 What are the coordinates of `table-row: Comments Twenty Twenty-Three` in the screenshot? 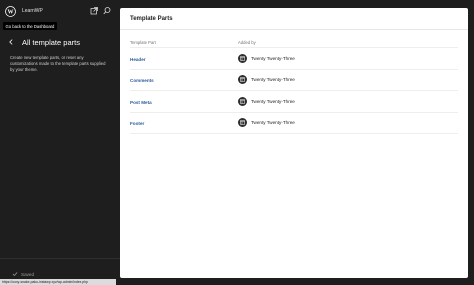 It's located at (294, 80).